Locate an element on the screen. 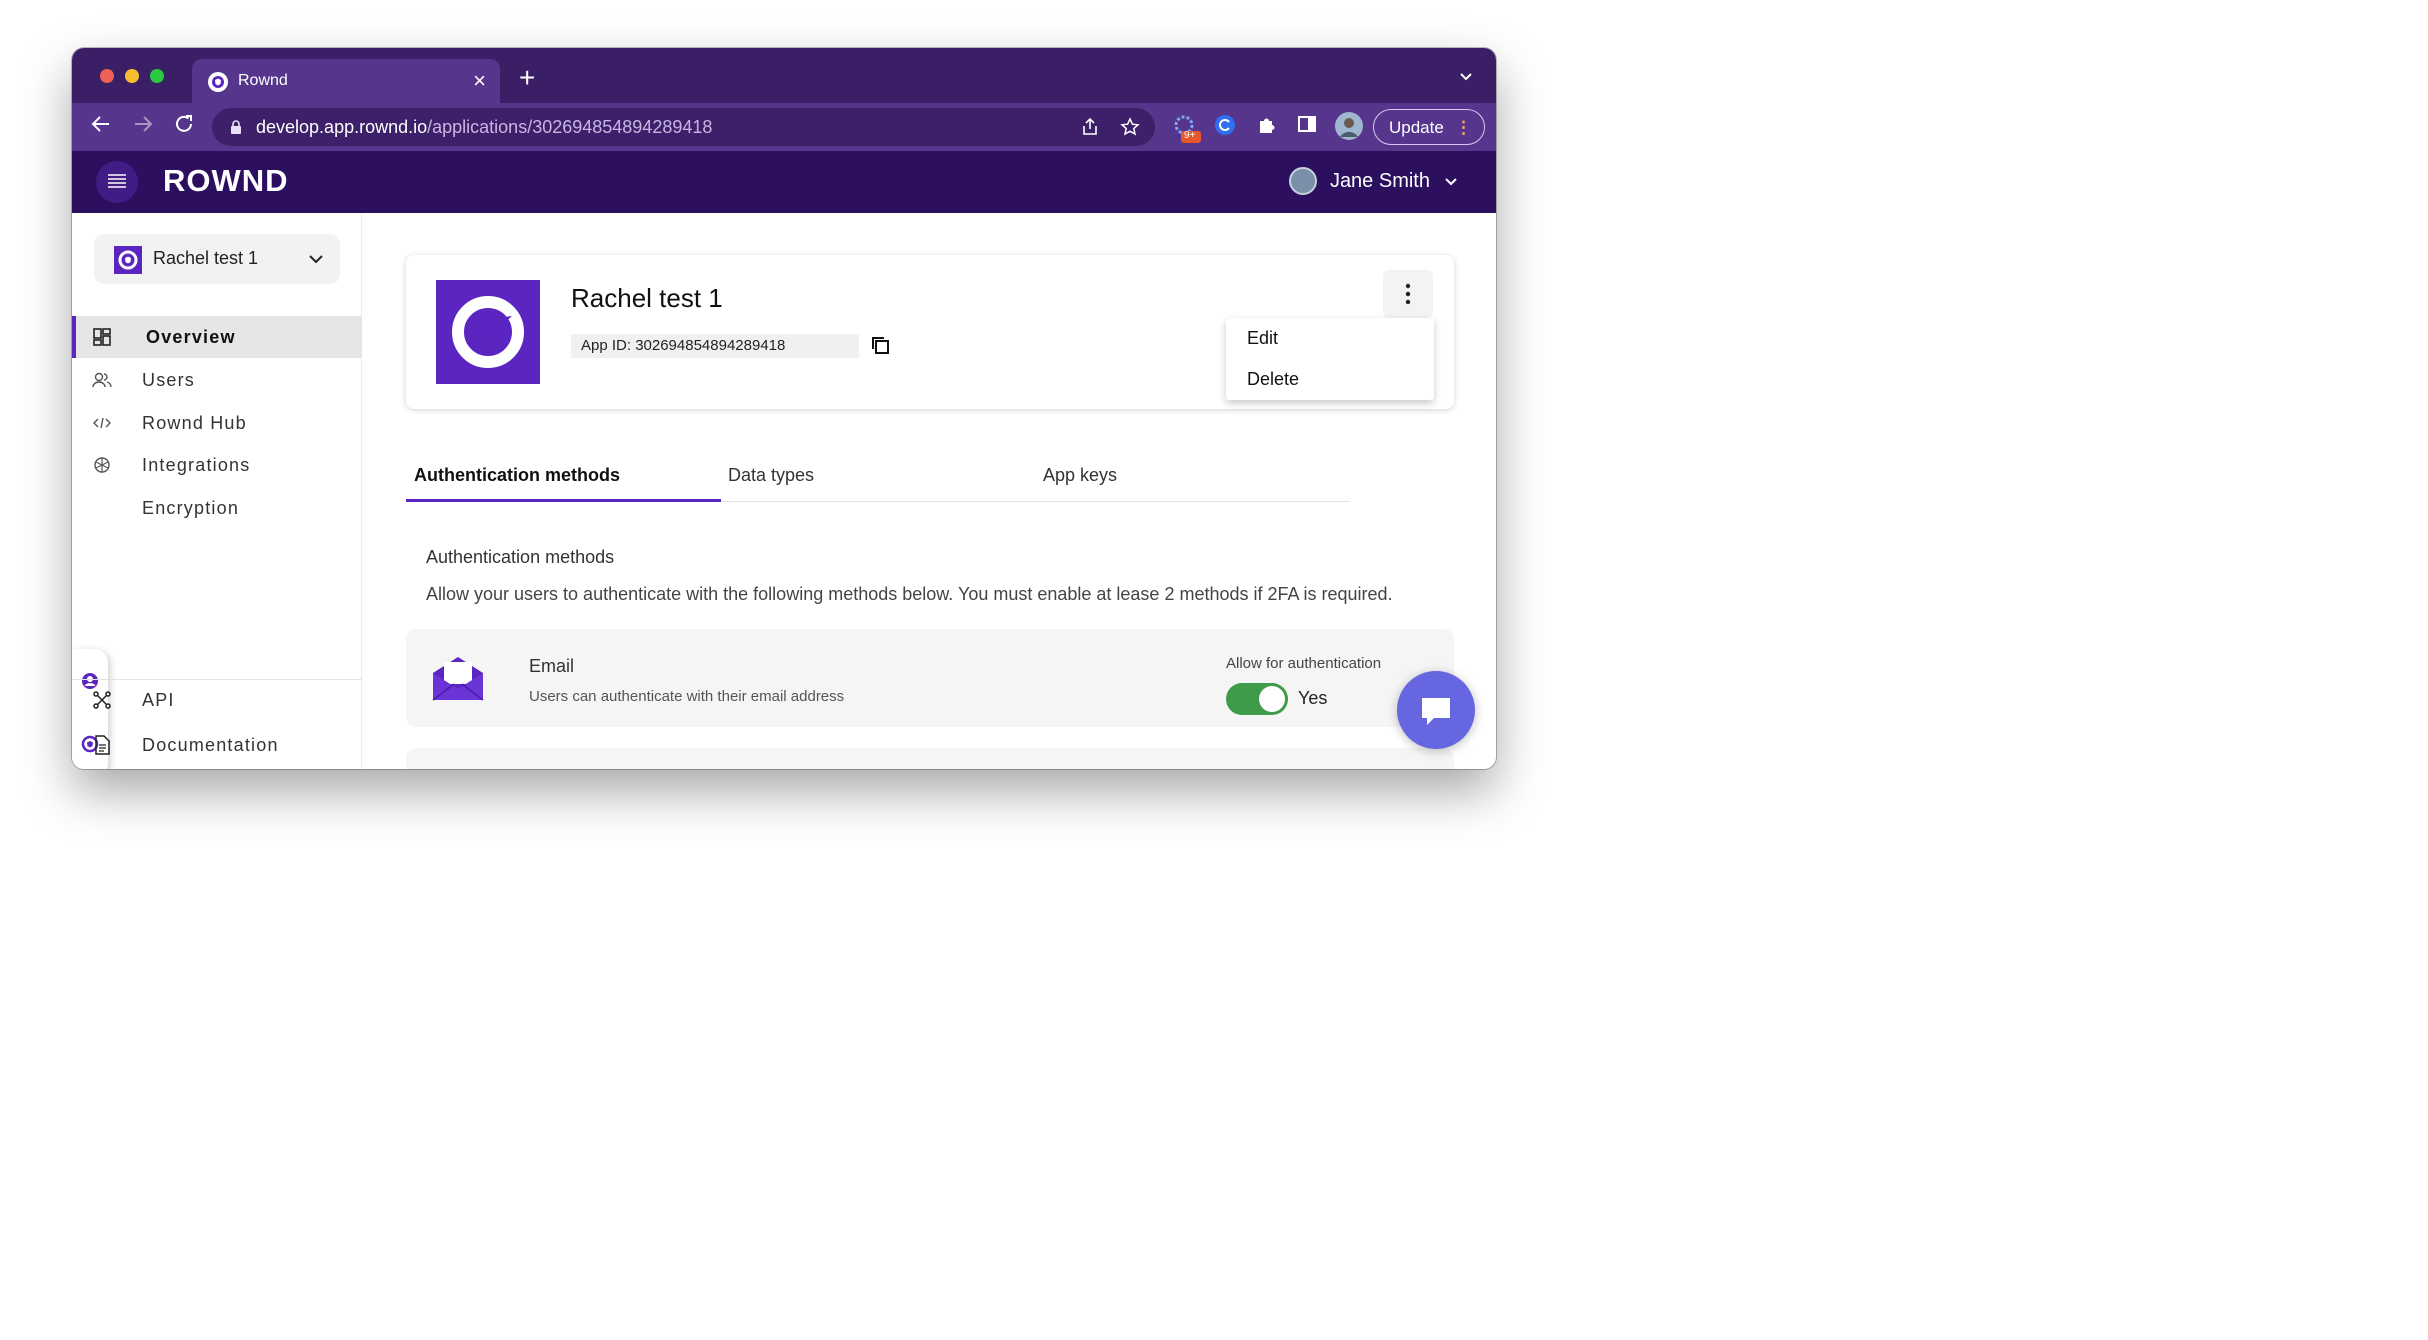  hamburger-icon is located at coordinates (117, 181).